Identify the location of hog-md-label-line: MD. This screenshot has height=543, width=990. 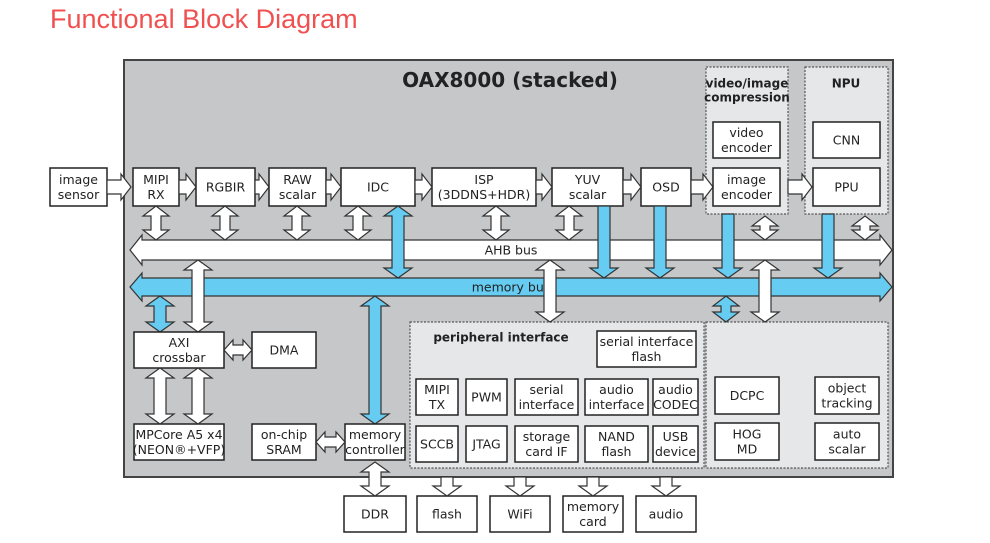
(747, 449).